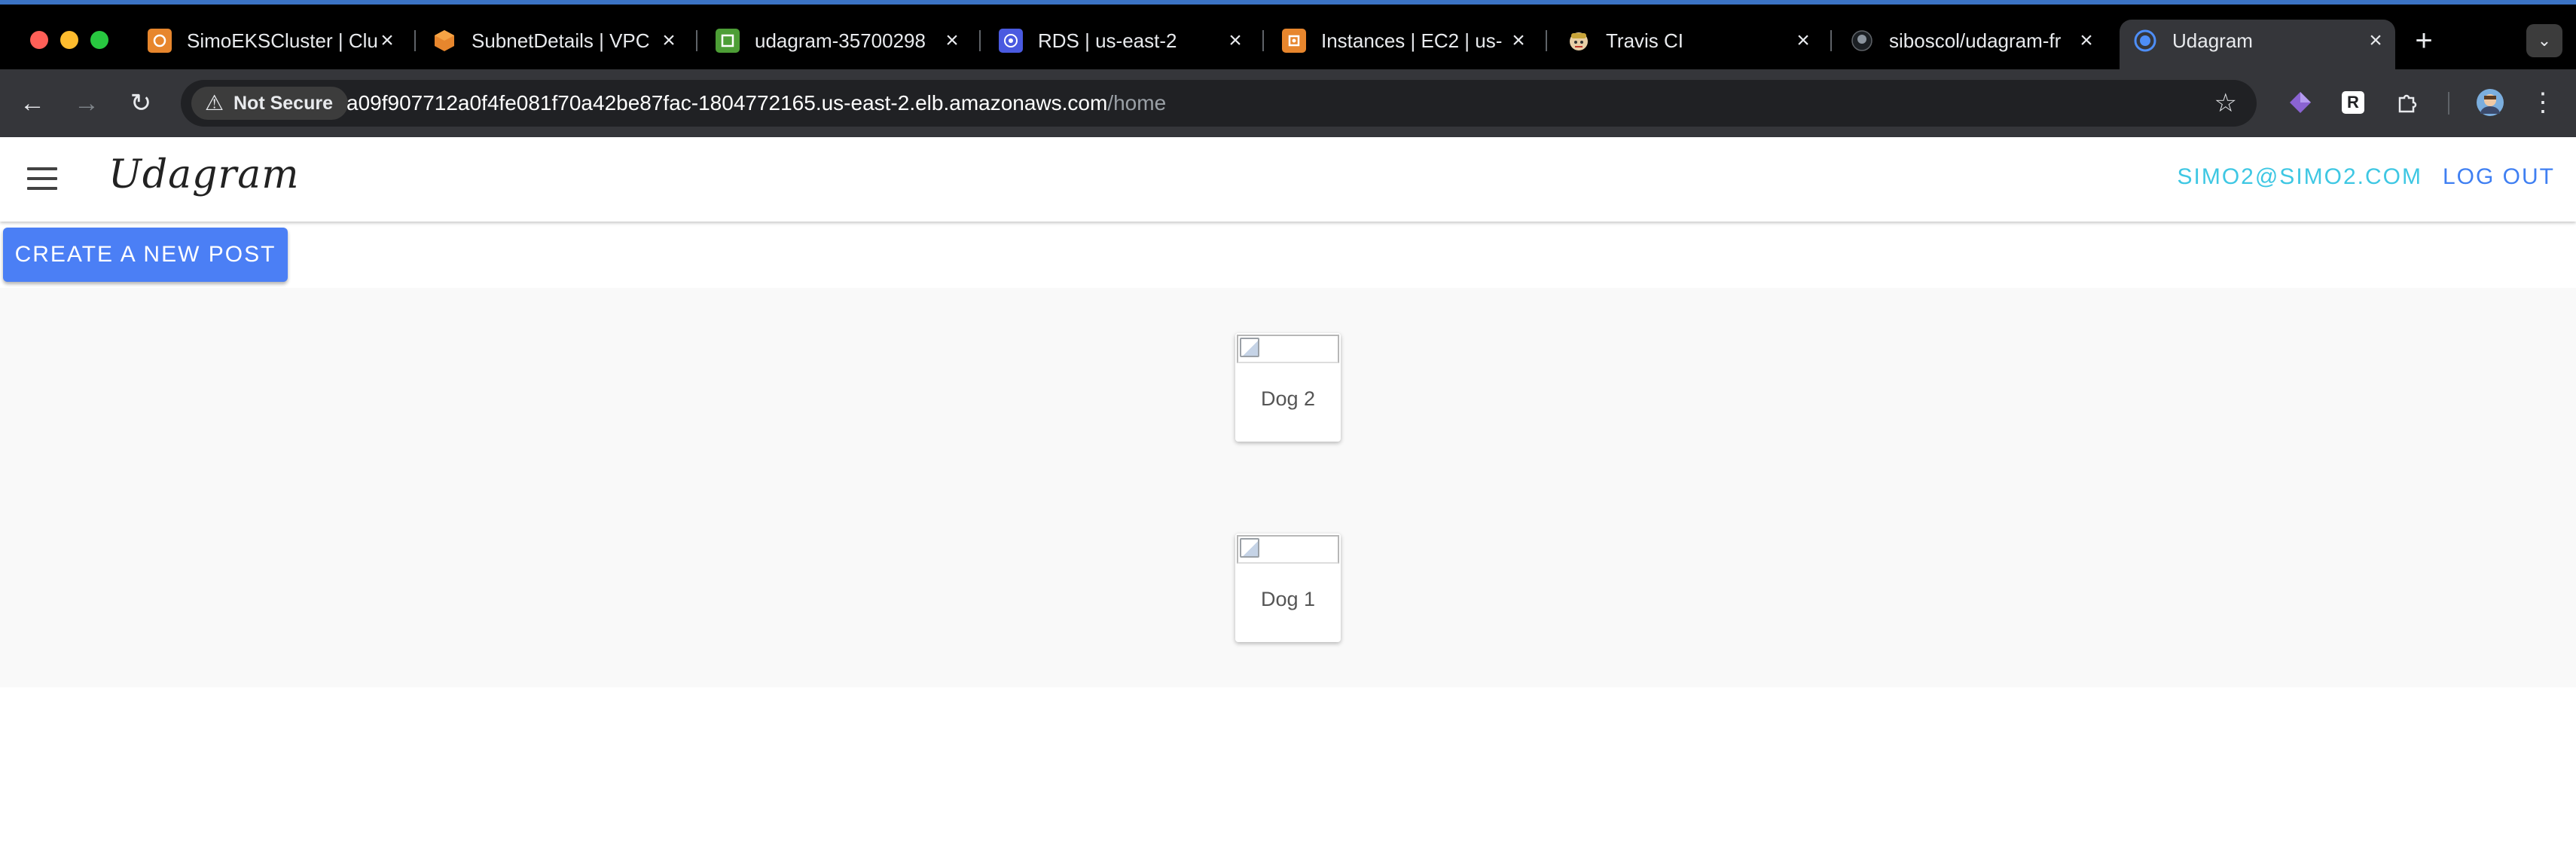  What do you see at coordinates (87, 103) in the screenshot?
I see `forward-arrow-icon: →` at bounding box center [87, 103].